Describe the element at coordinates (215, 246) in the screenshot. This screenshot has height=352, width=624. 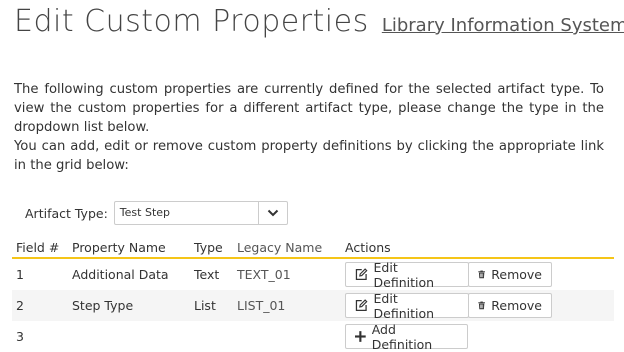
I see `header-type: Type` at that location.